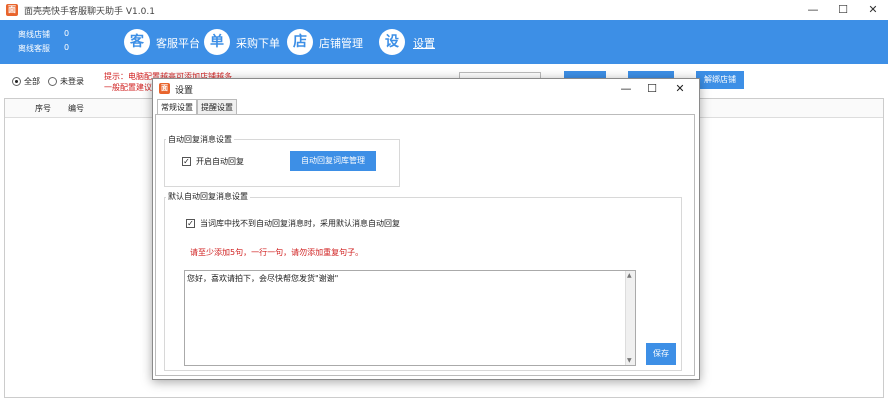  I want to click on dialog-tabs: 常规设置 提醒设置, so click(200, 107).